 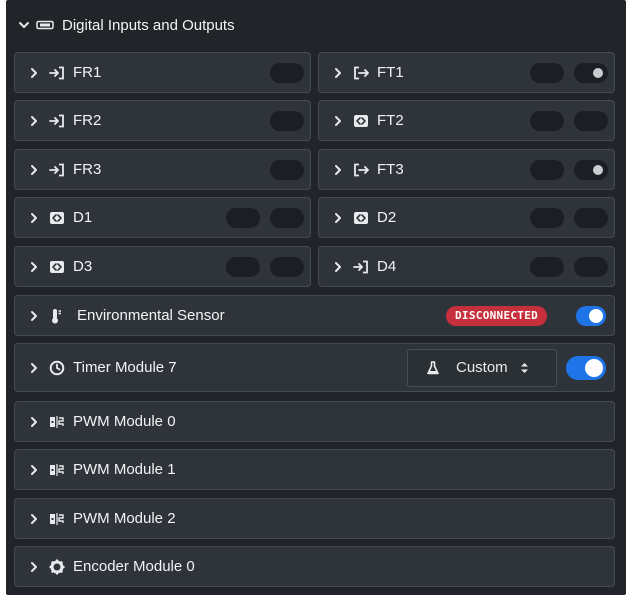 What do you see at coordinates (466, 120) in the screenshot?
I see `channel-card-ft2: FT2` at bounding box center [466, 120].